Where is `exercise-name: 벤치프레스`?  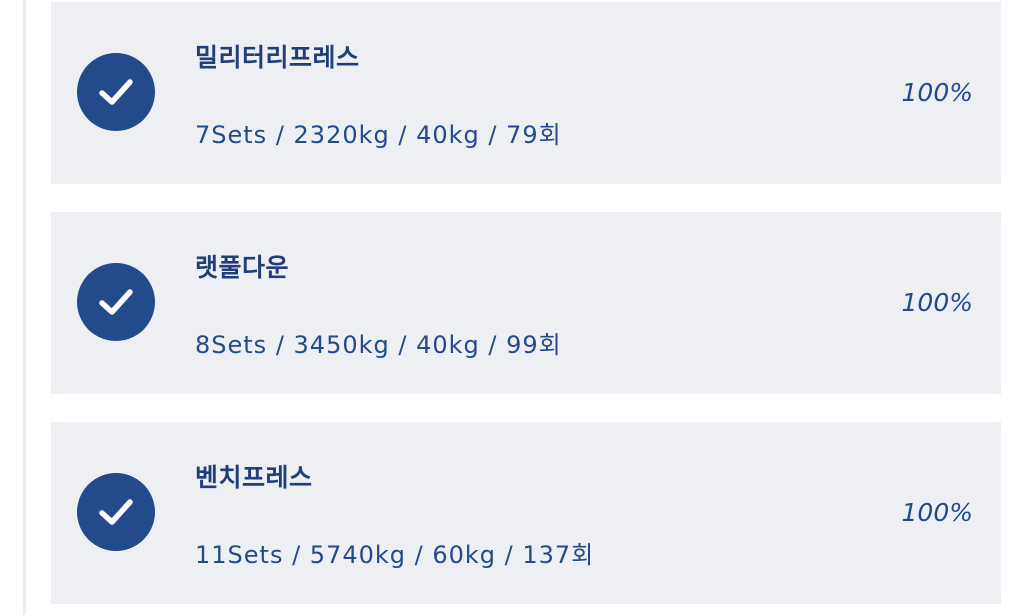
exercise-name: 벤치프레스 is located at coordinates (254, 477).